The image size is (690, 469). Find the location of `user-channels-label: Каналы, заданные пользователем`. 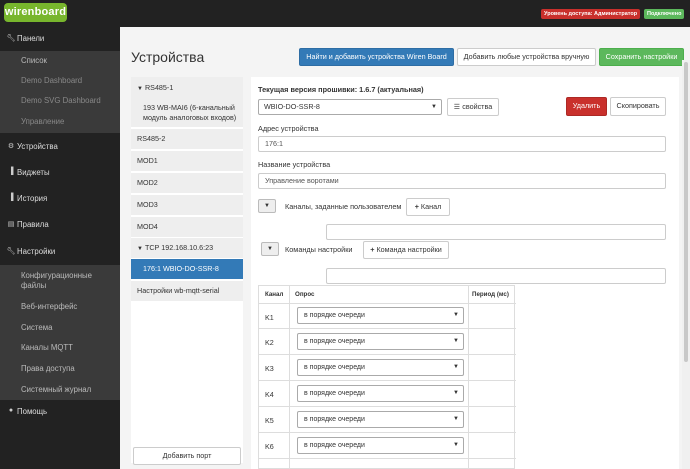

user-channels-label: Каналы, заданные пользователем is located at coordinates (343, 206).